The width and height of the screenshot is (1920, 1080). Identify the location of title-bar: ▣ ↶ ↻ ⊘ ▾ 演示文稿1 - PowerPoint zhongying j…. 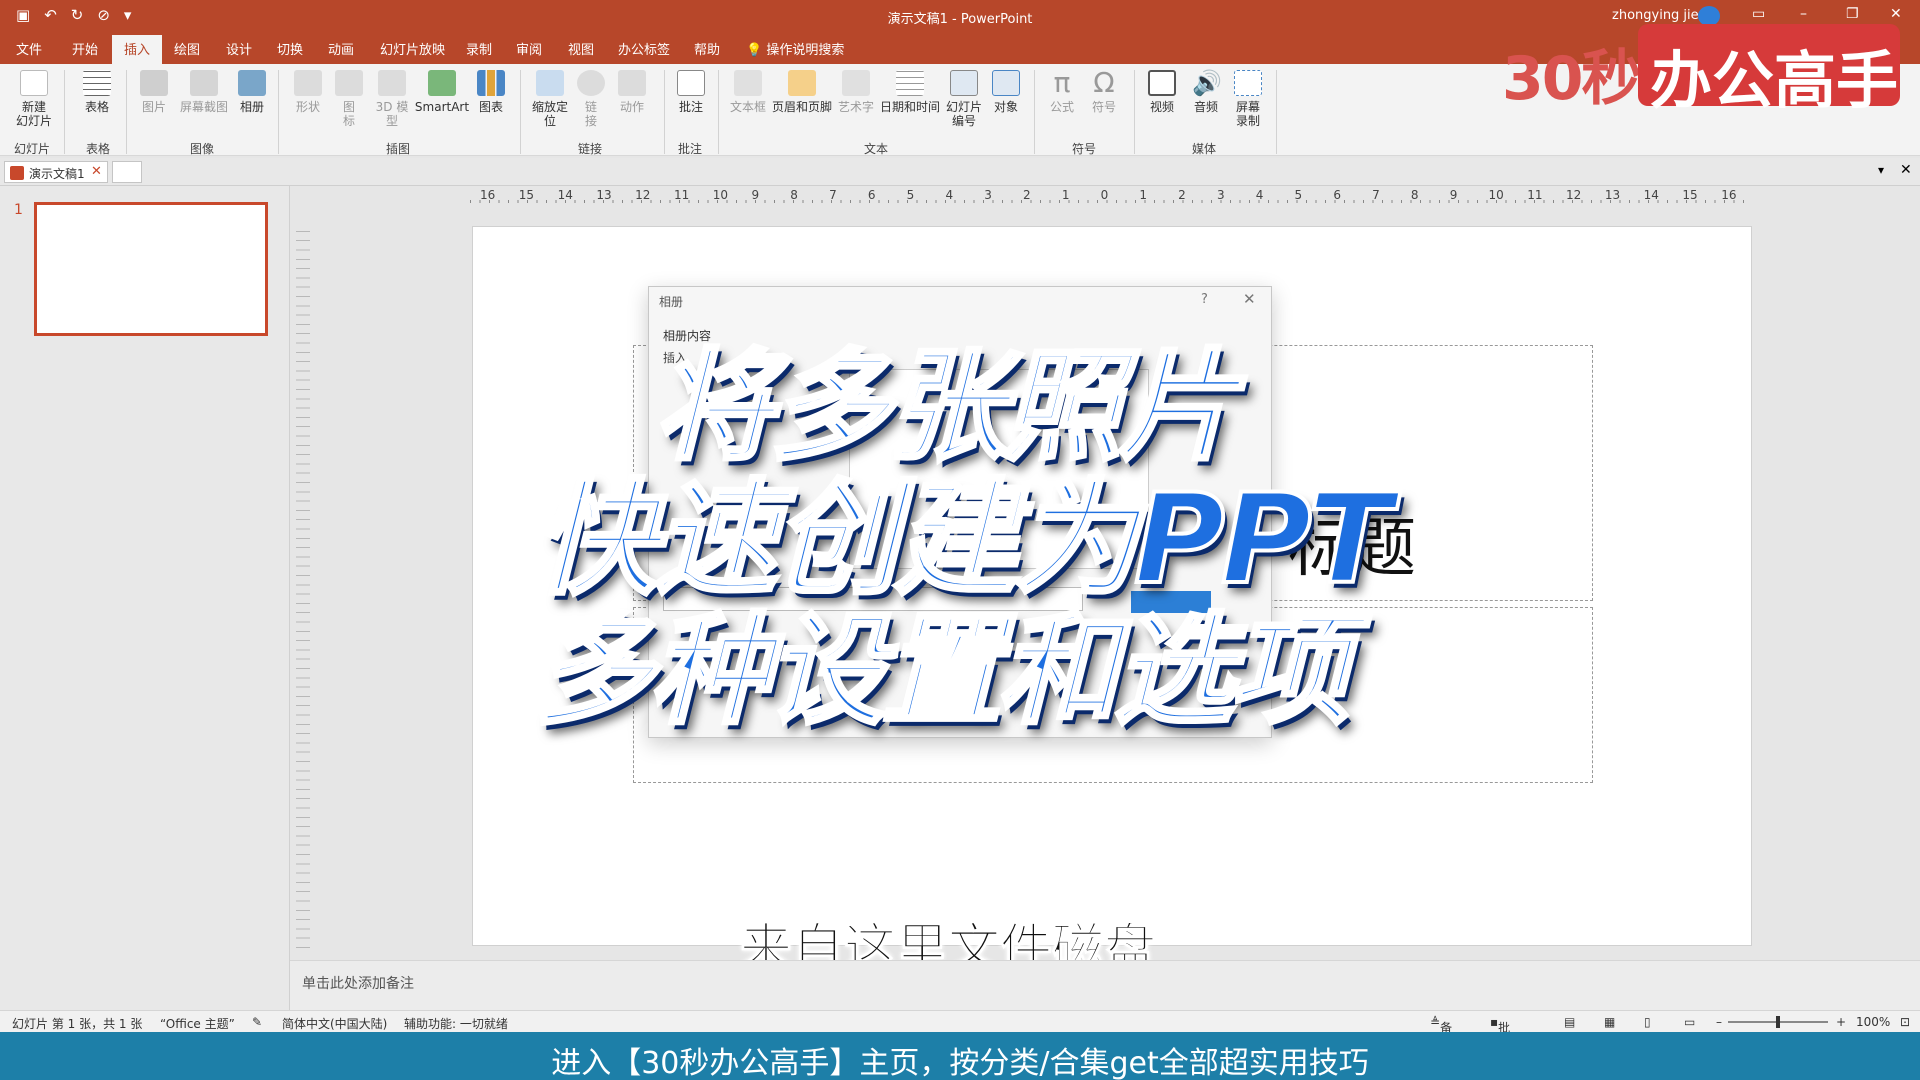
(960, 16).